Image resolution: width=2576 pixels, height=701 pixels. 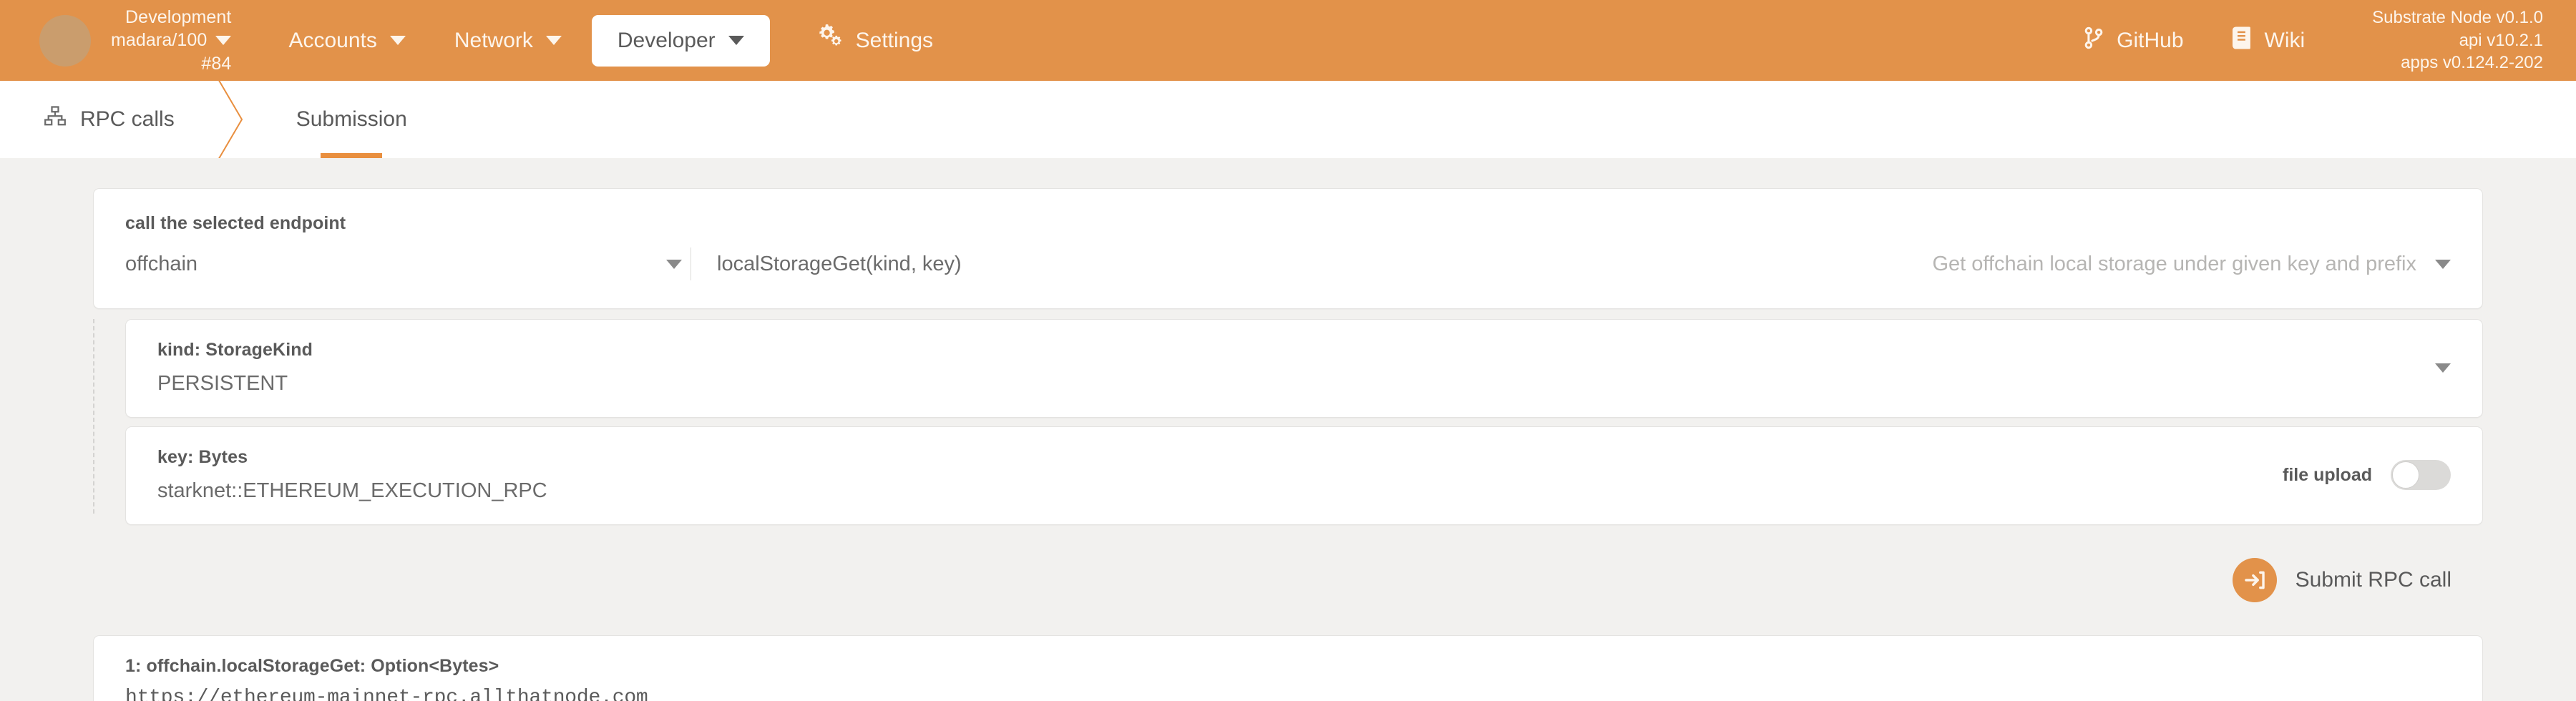 What do you see at coordinates (2242, 40) in the screenshot?
I see `book-icon` at bounding box center [2242, 40].